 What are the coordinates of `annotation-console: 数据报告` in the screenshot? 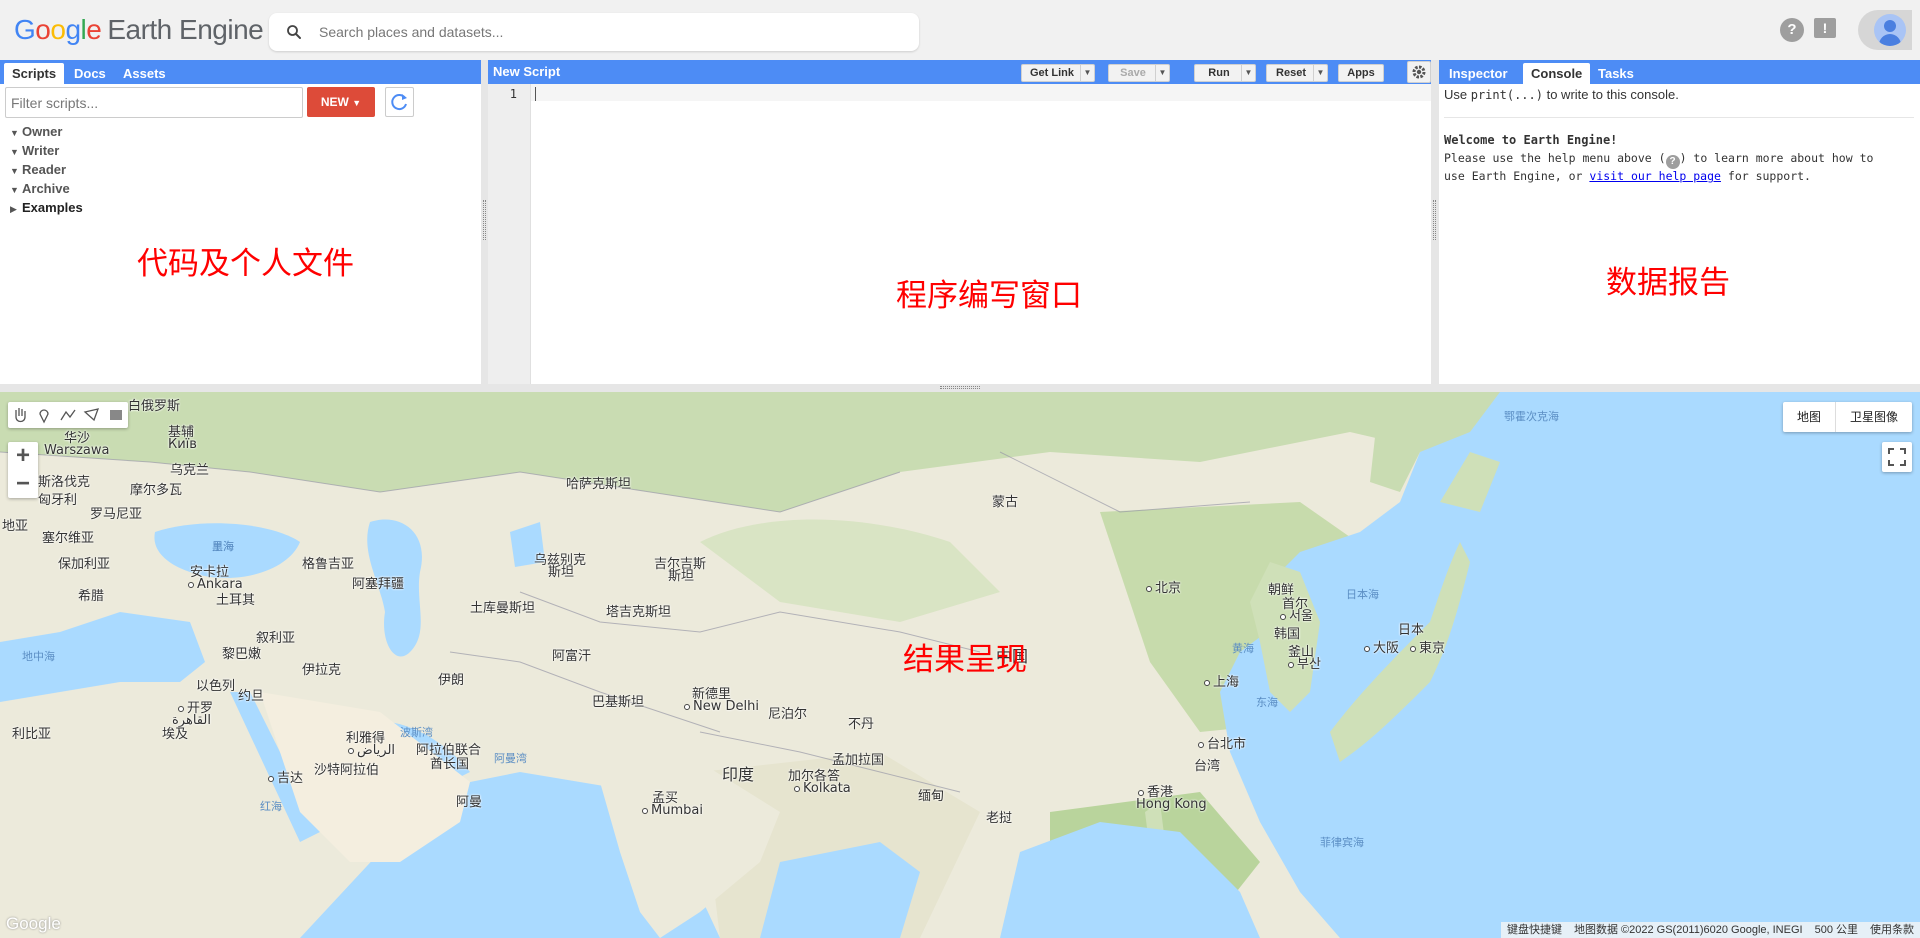 It's located at (1668, 283).